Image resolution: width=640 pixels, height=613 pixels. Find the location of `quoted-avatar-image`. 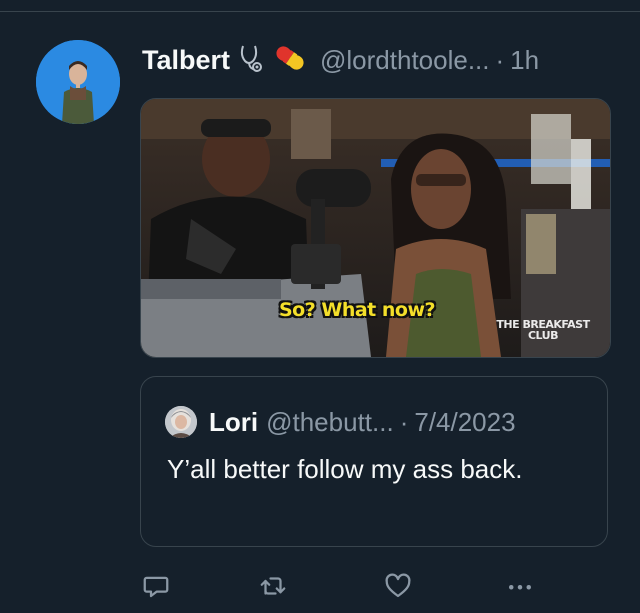

quoted-avatar-image is located at coordinates (181, 422).